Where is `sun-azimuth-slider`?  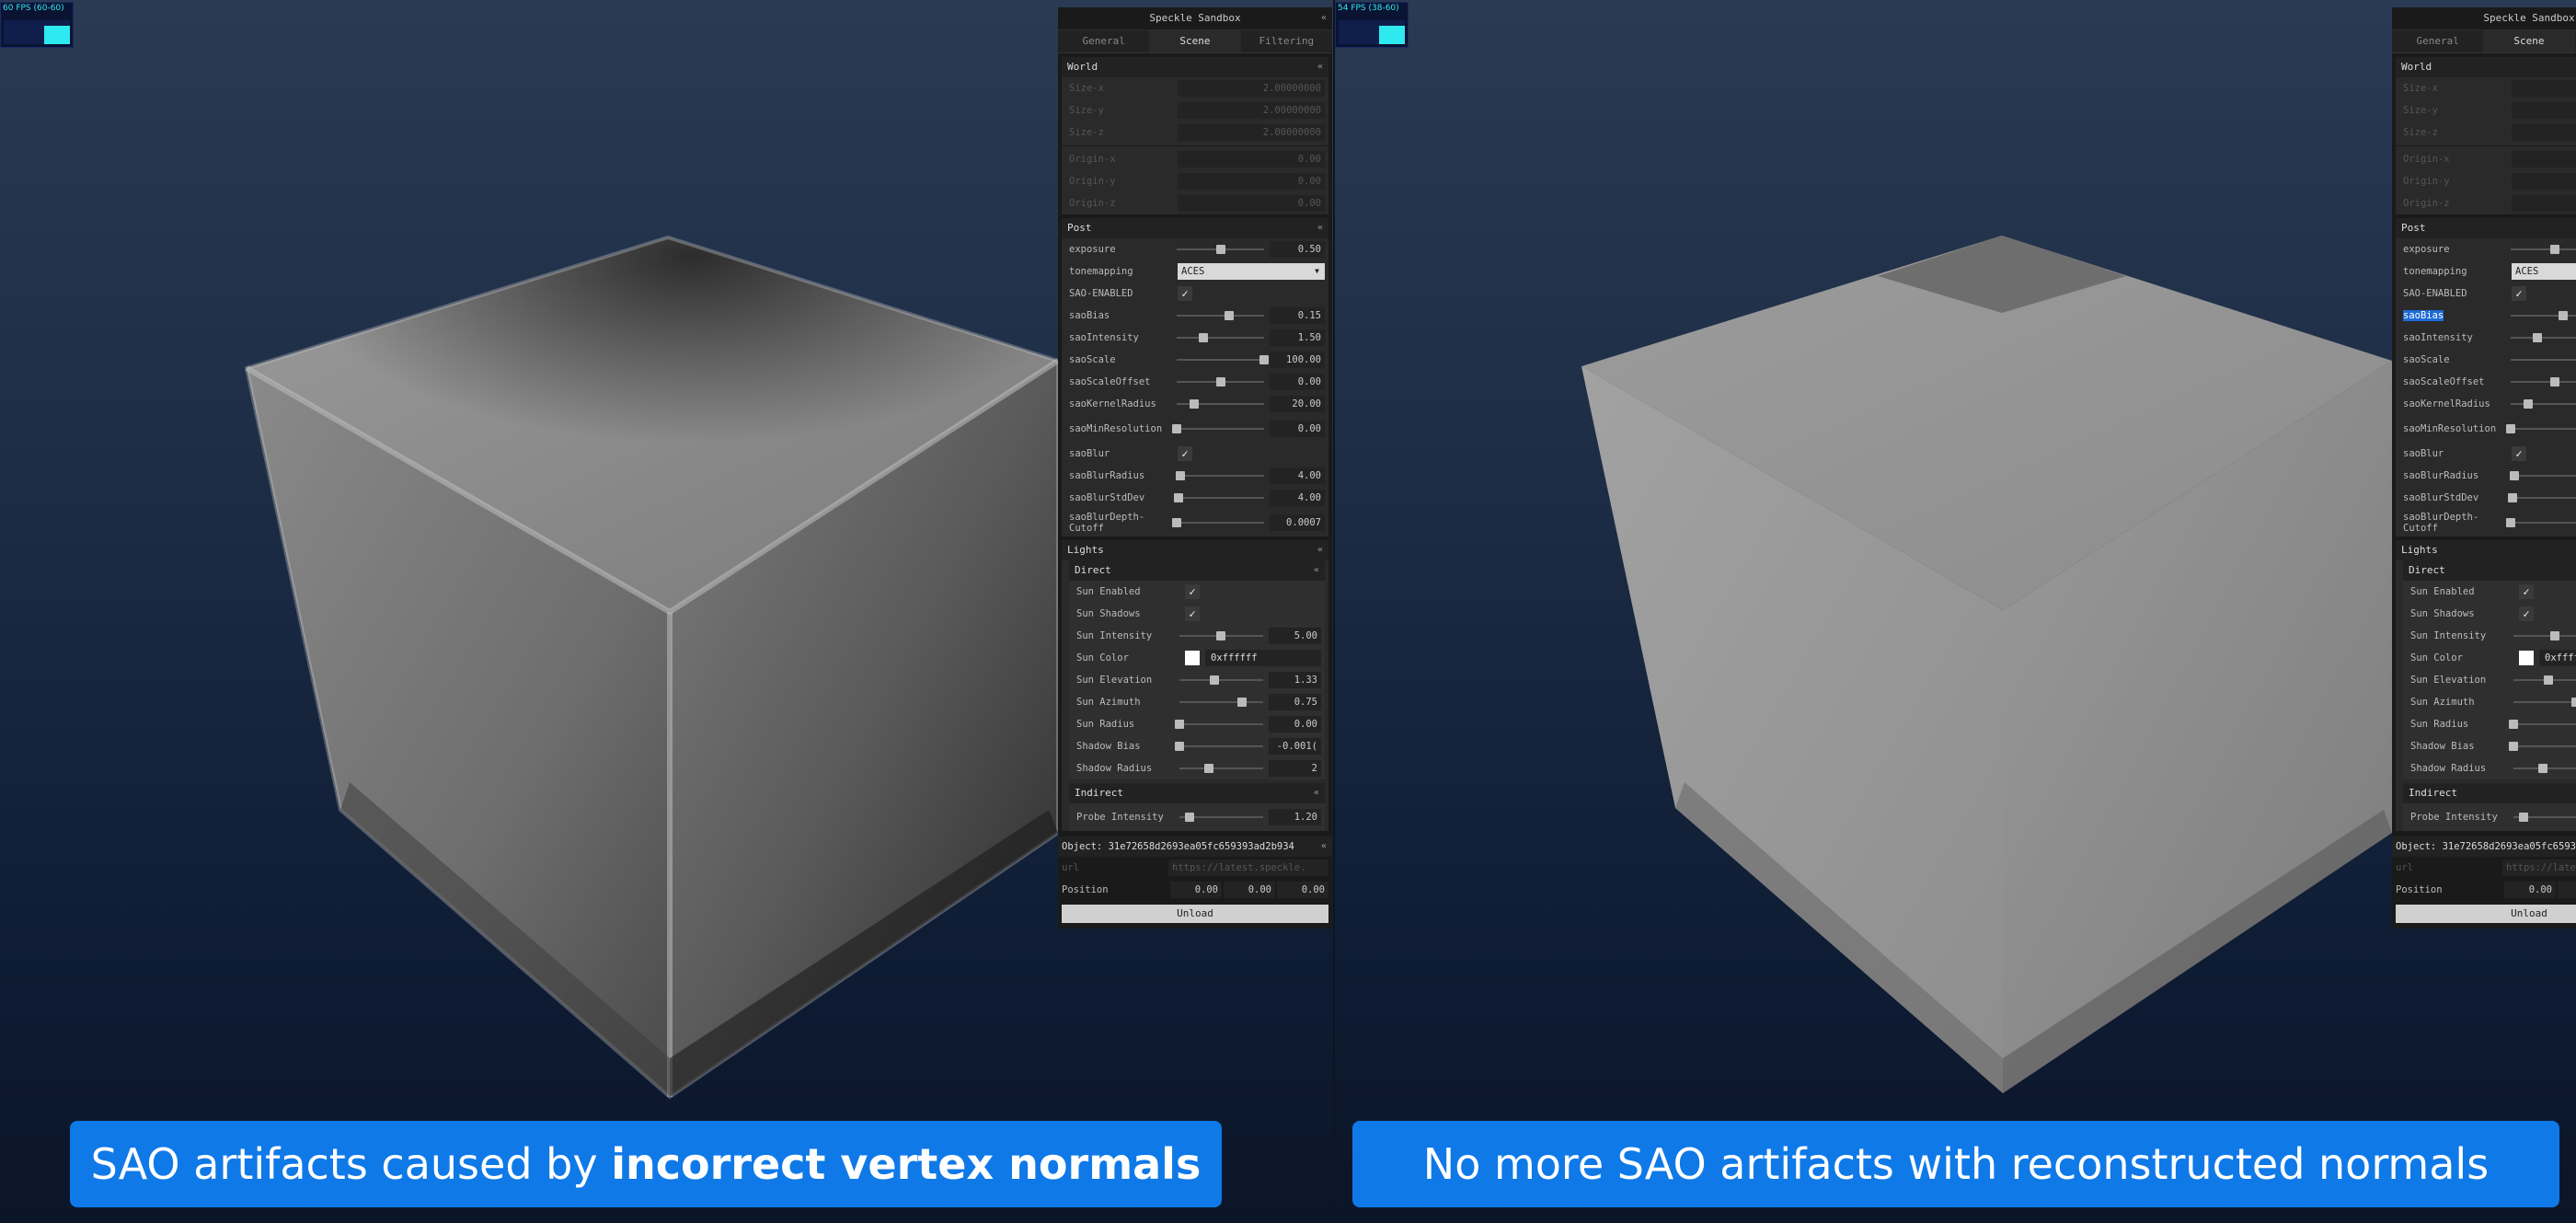 sun-azimuth-slider is located at coordinates (2544, 702).